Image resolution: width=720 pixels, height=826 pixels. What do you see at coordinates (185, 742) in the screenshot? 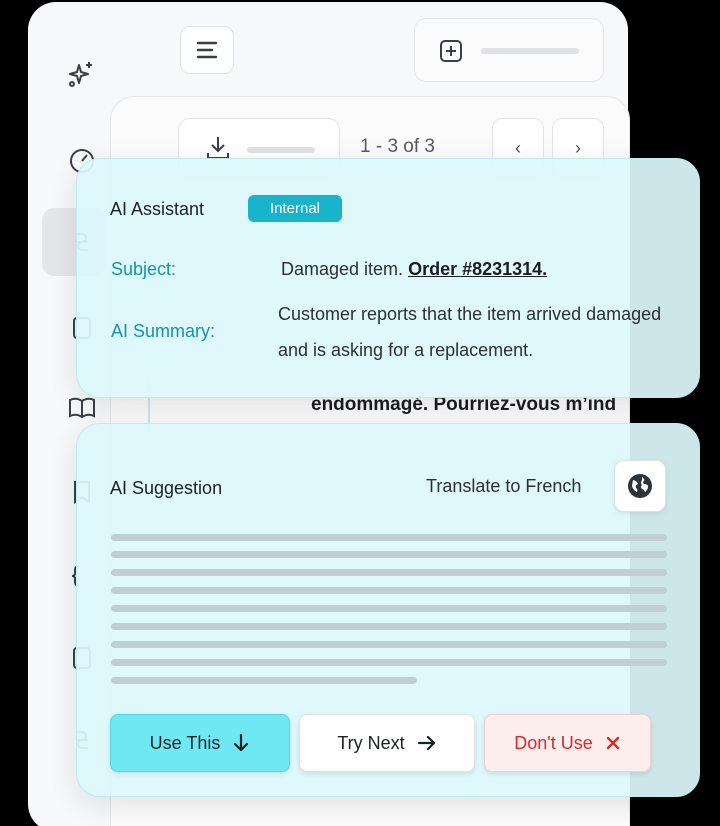
I see `use-this-label: Use This` at bounding box center [185, 742].